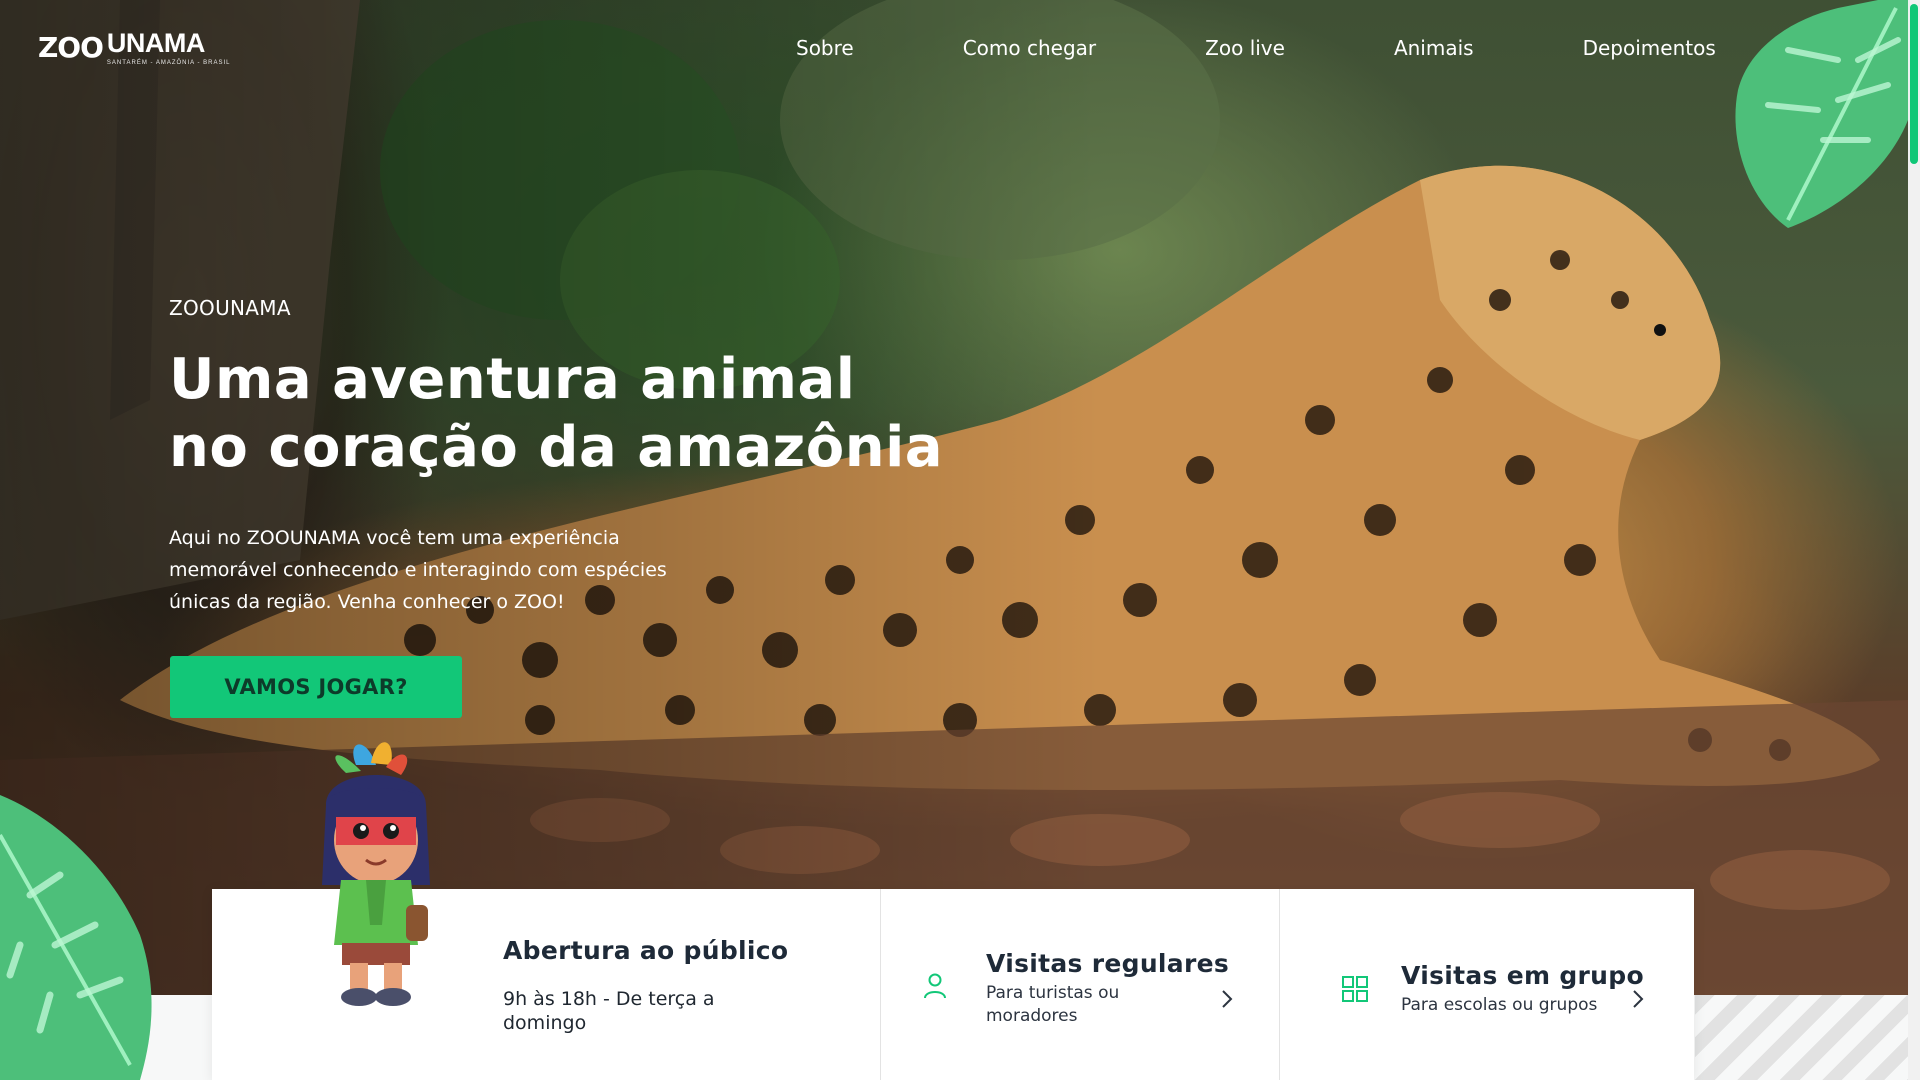 Image resolution: width=1920 pixels, height=1080 pixels. Describe the element at coordinates (376, 874) in the screenshot. I see `mascot-character` at that location.